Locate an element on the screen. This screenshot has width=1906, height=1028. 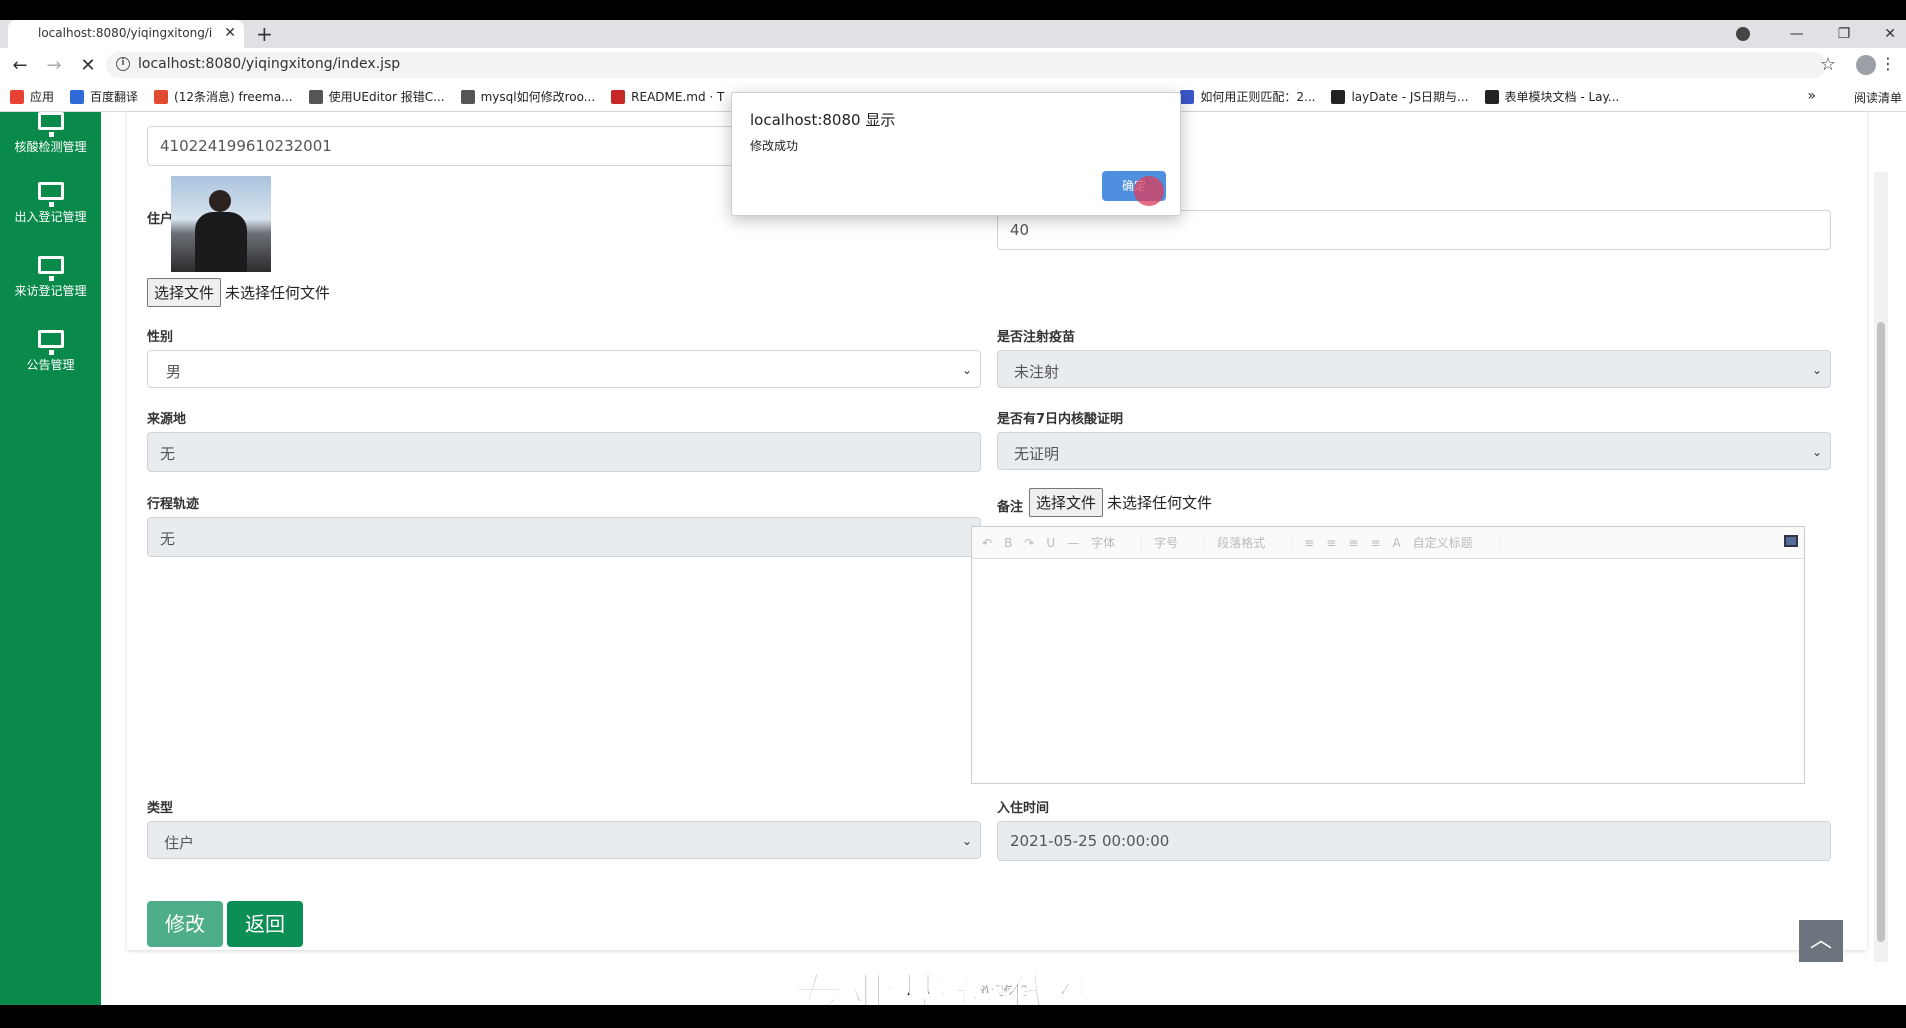
gender-select: 男 ⌄ is located at coordinates (564, 369).